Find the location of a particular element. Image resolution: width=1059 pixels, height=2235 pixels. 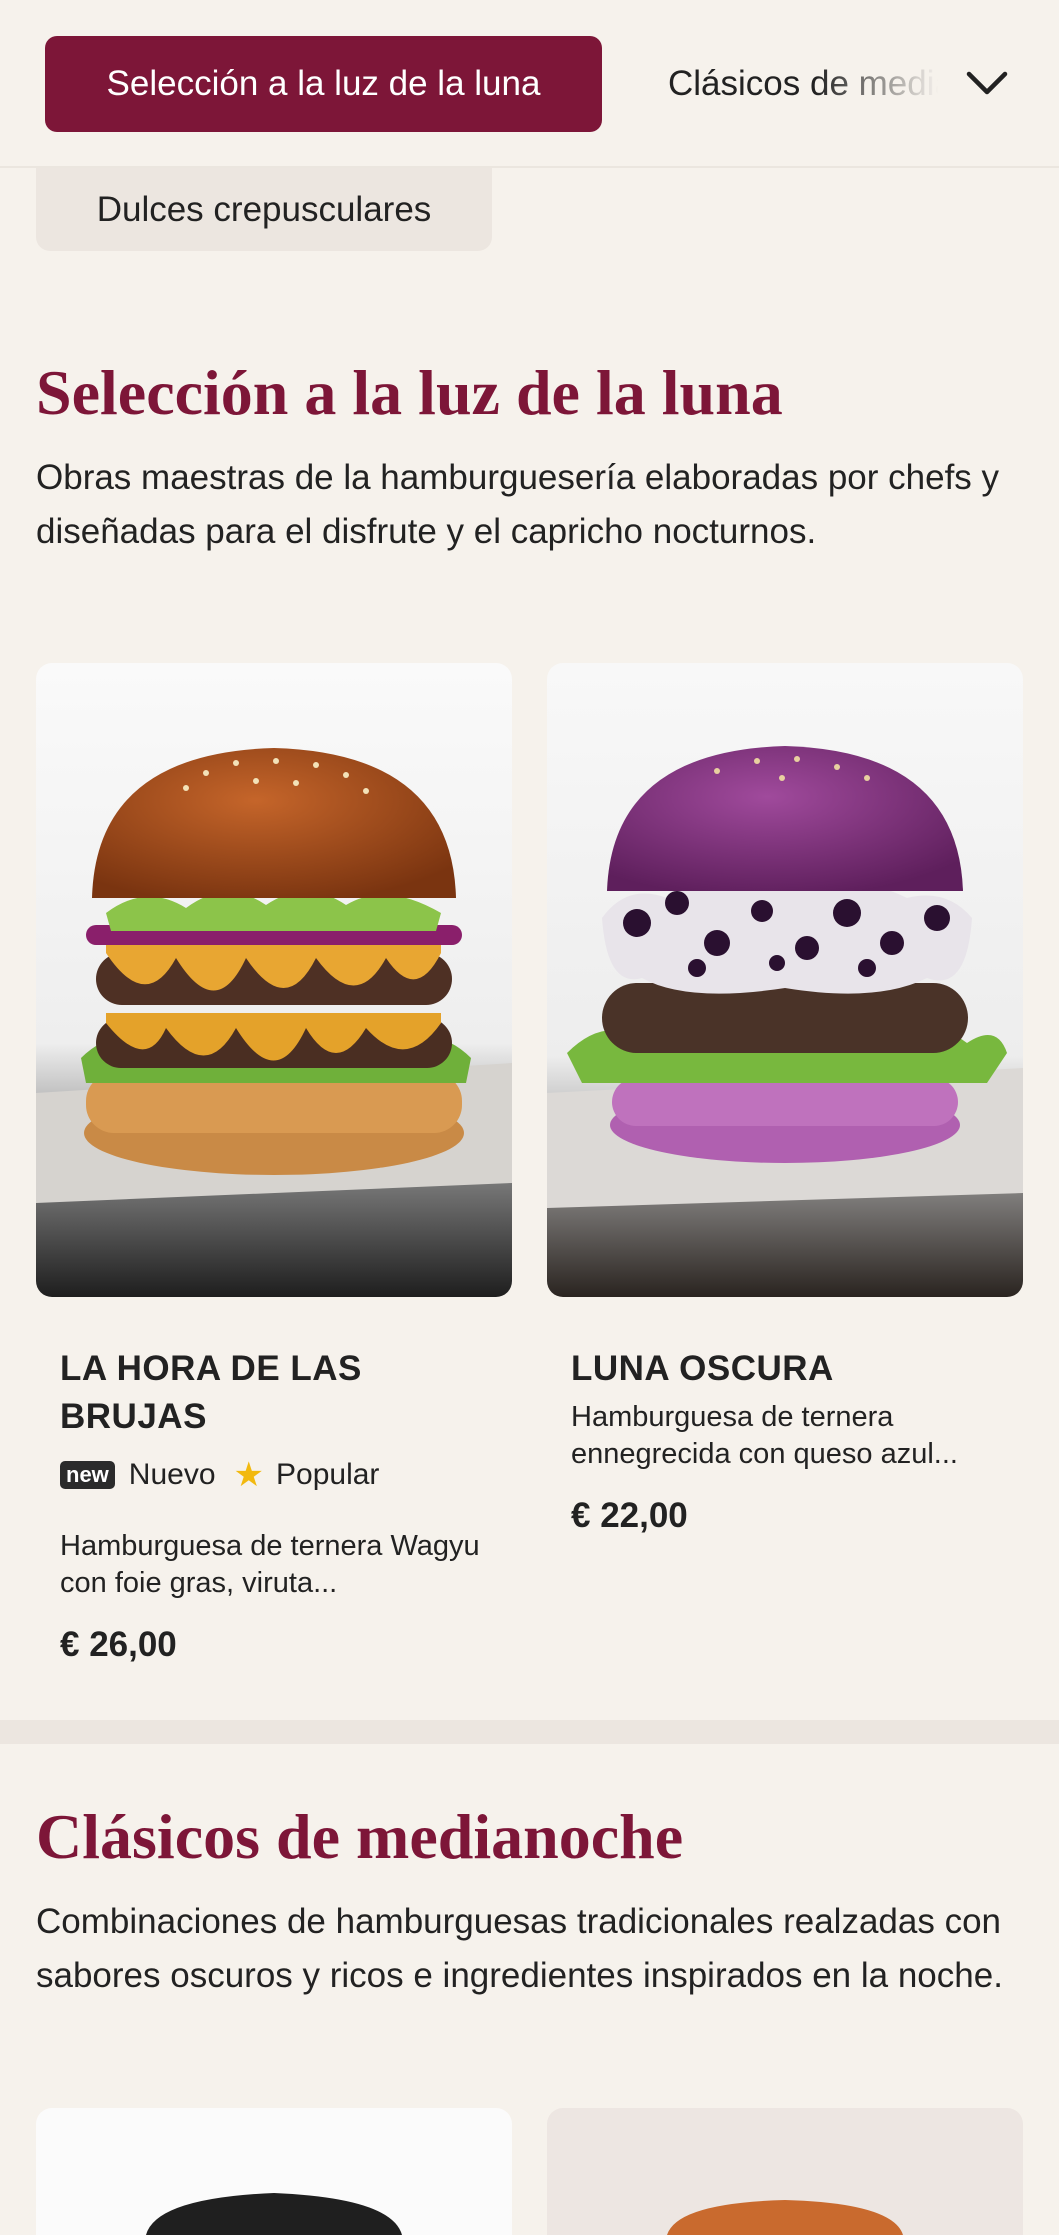

new-badge: new is located at coordinates (87, 1475).